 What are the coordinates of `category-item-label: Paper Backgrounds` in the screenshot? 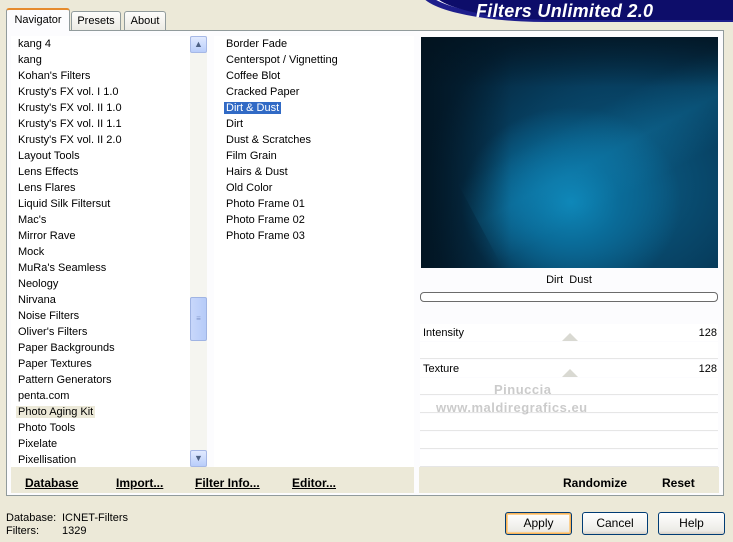 It's located at (66, 348).